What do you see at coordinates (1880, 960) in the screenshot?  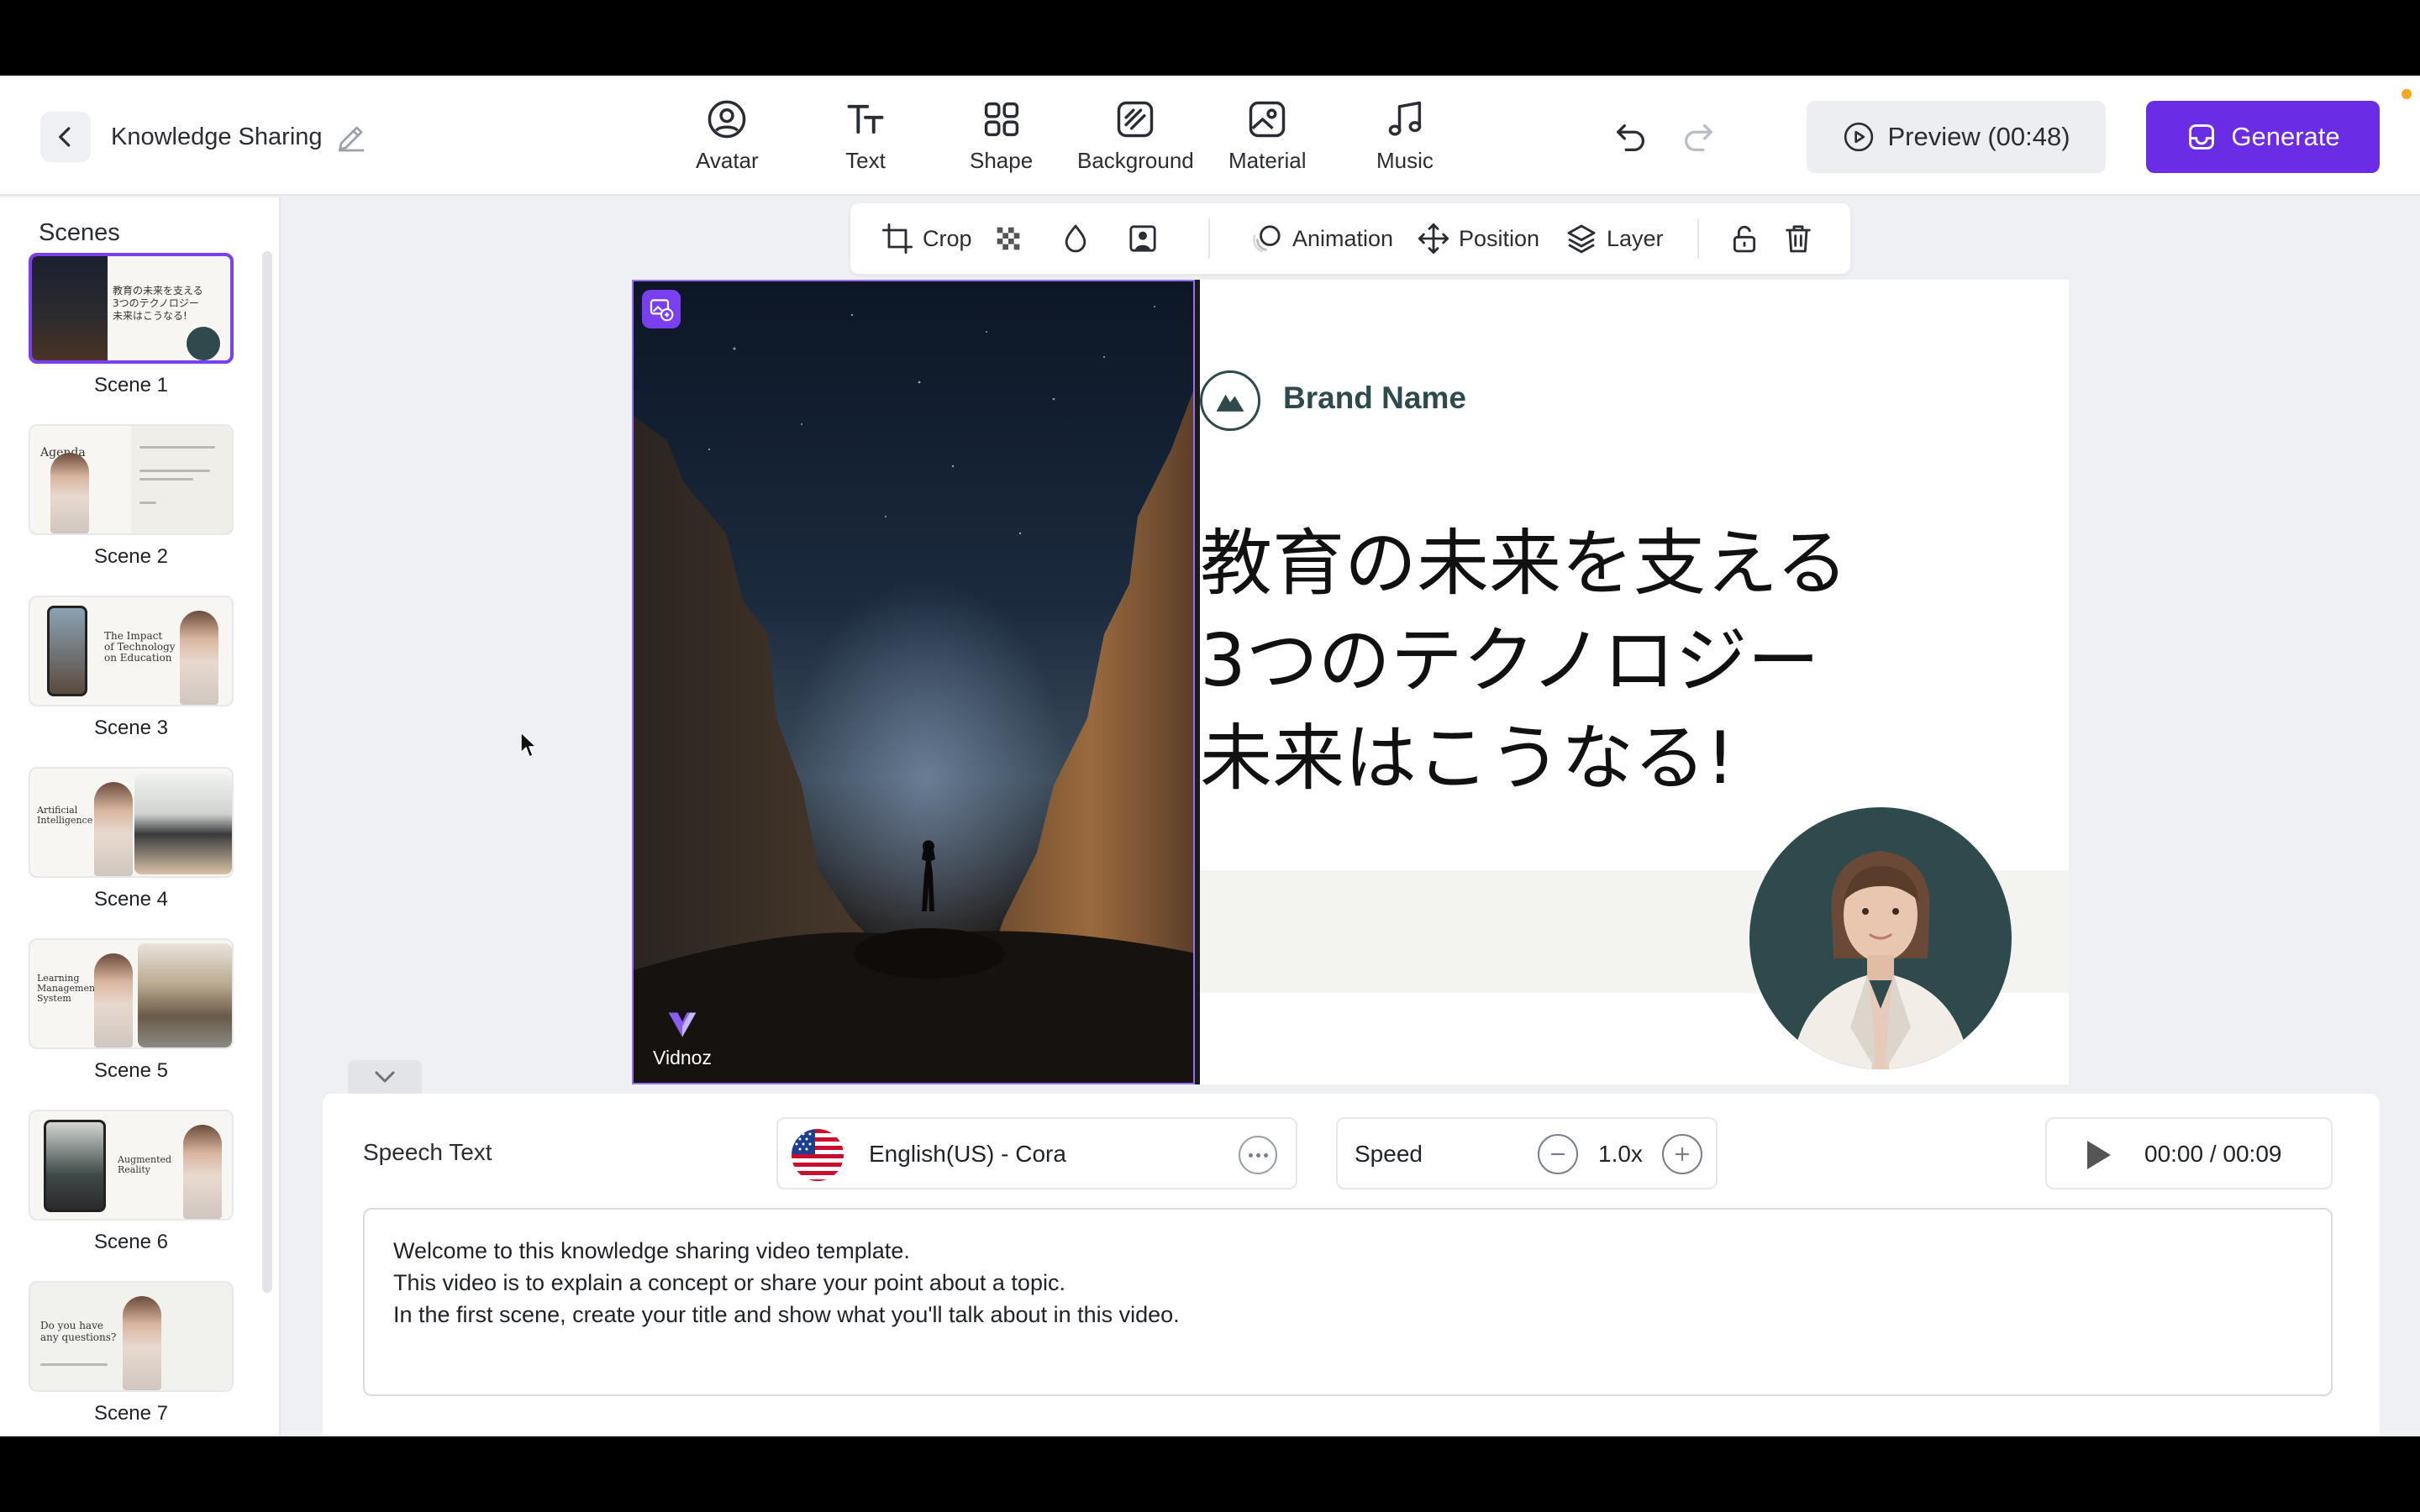 I see `presenter-figure` at bounding box center [1880, 960].